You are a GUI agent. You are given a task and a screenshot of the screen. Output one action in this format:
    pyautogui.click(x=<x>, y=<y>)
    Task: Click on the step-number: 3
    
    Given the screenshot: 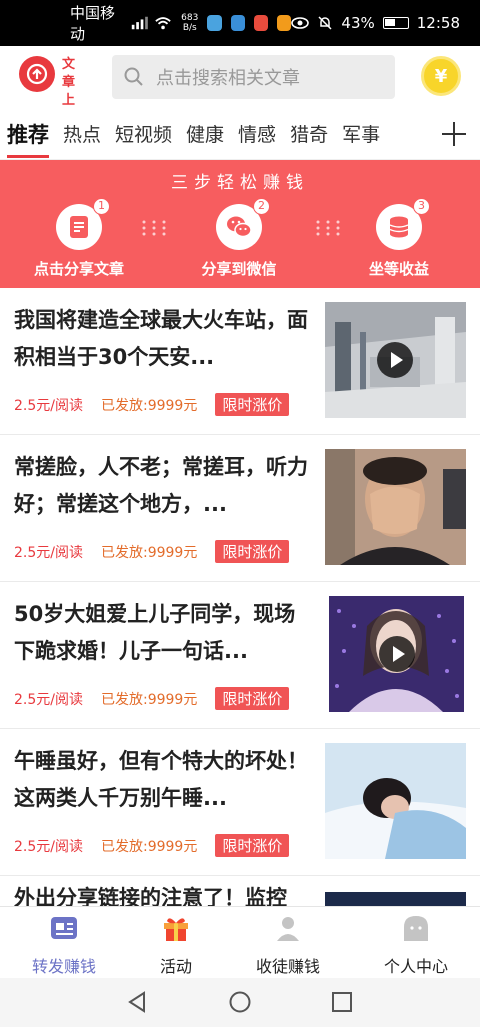 What is the action you would take?
    pyautogui.click(x=421, y=206)
    